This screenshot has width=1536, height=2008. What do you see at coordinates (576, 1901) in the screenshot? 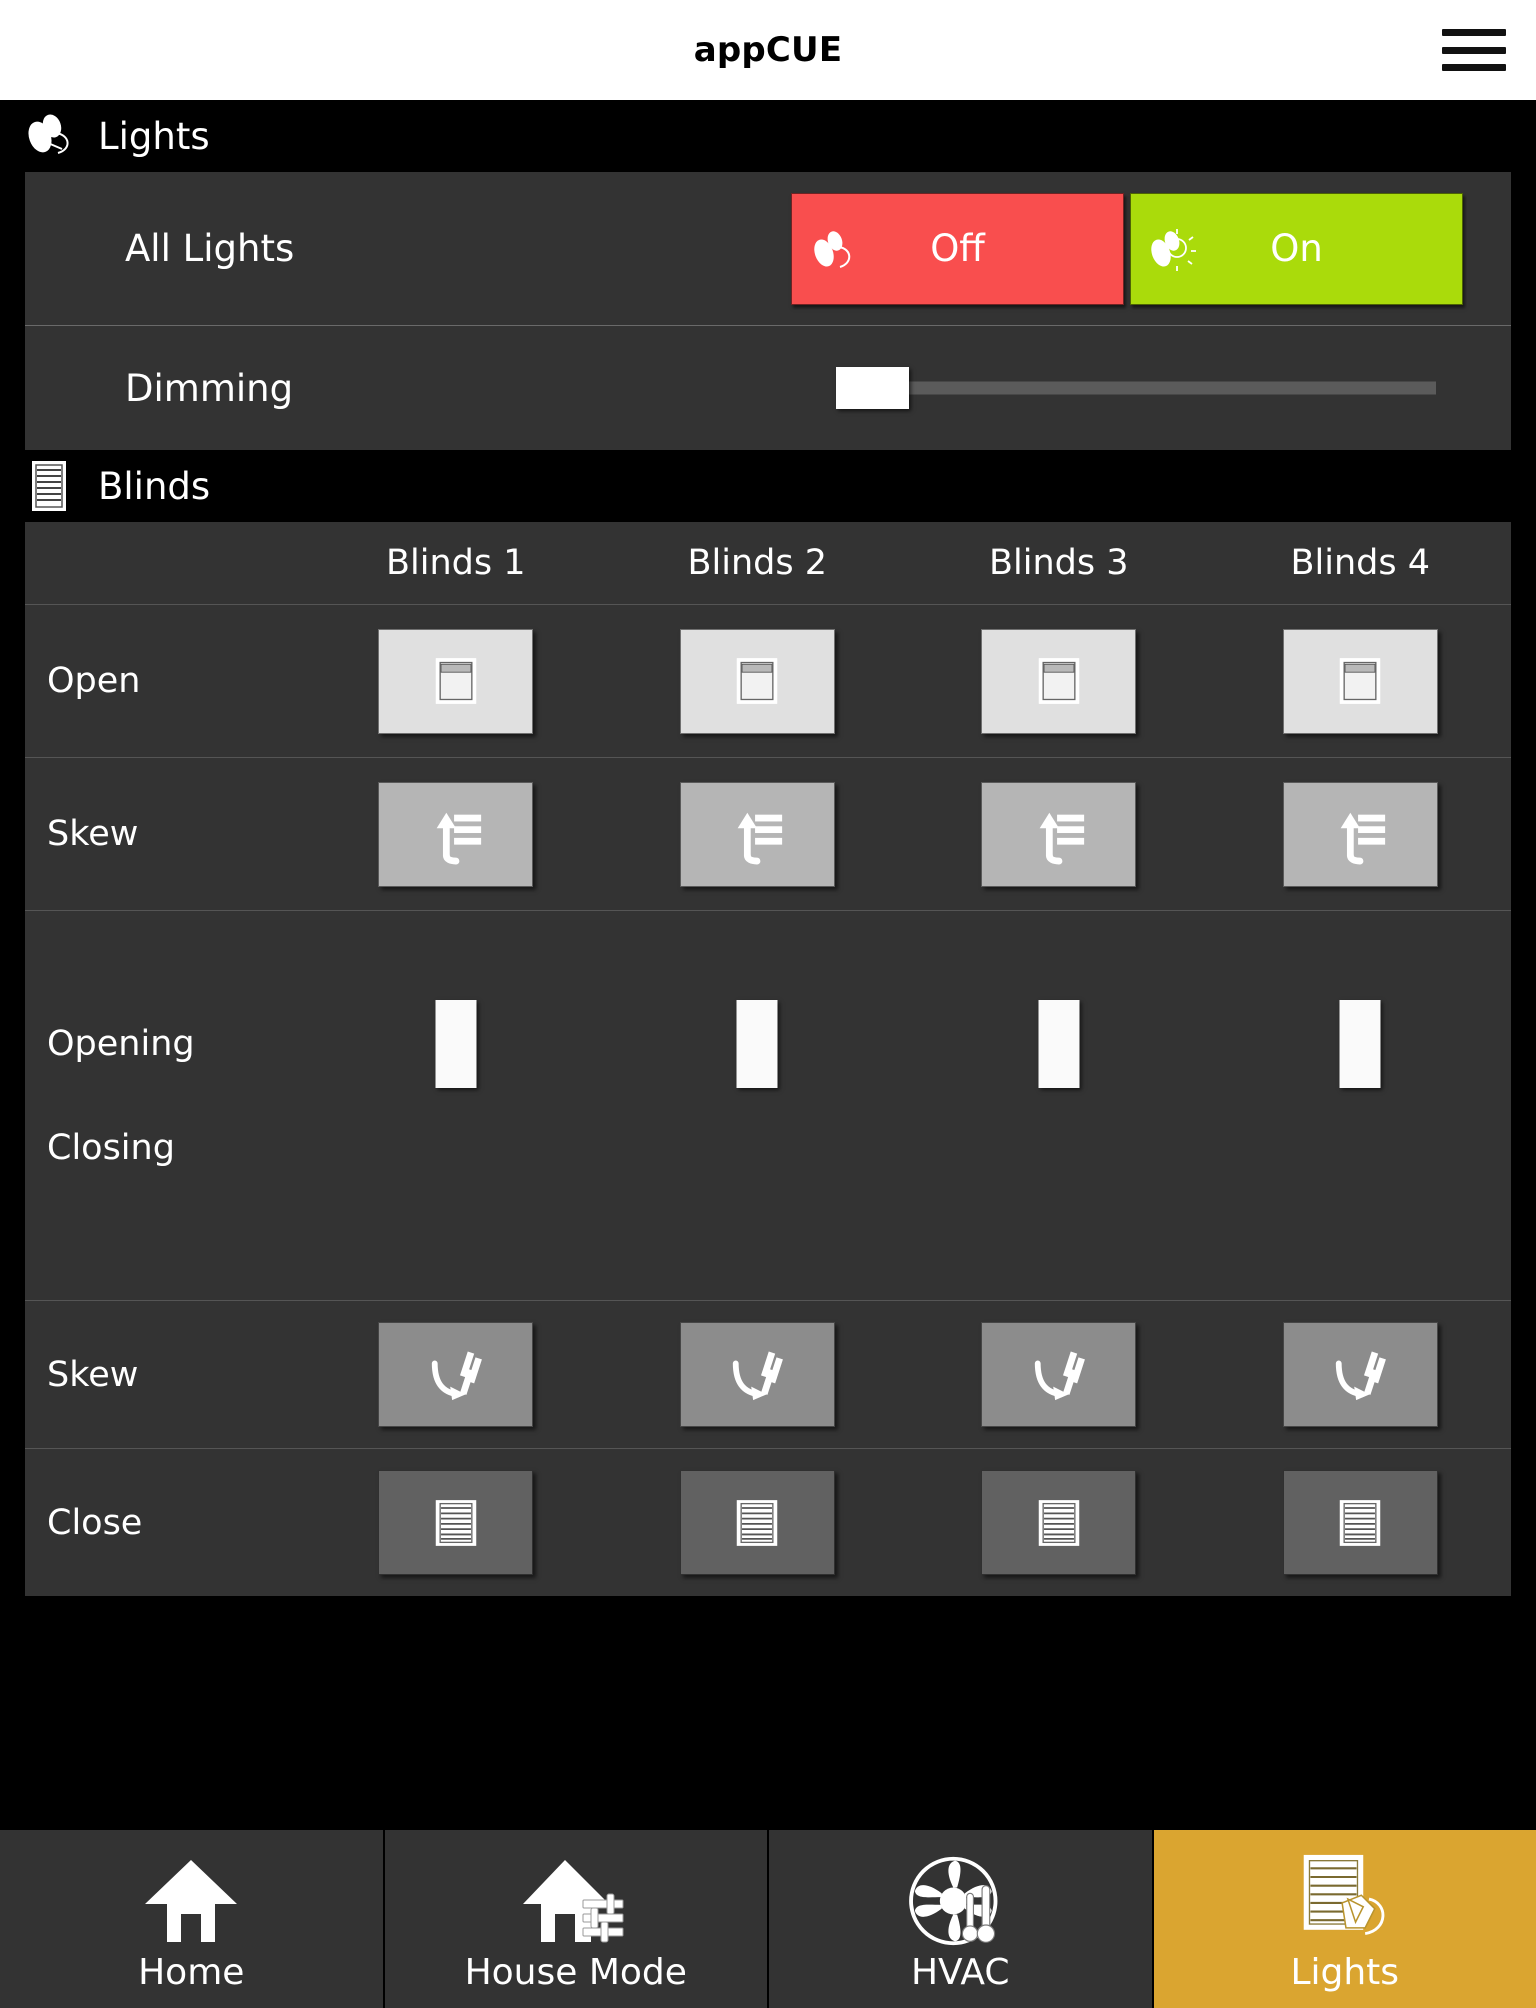
I see `house-mode-icon` at bounding box center [576, 1901].